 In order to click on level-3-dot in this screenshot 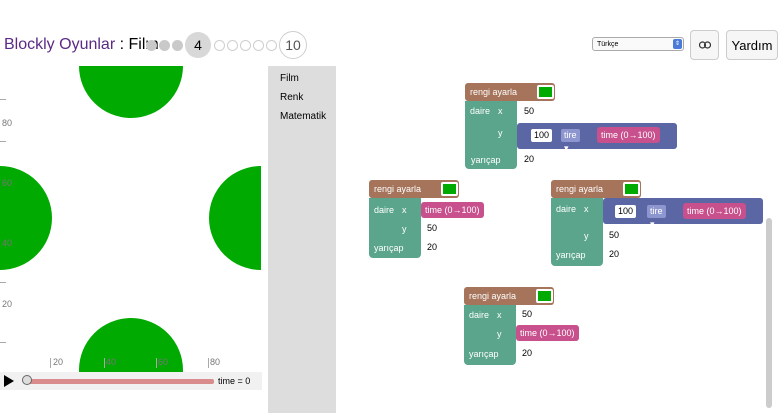, I will do `click(177, 45)`.